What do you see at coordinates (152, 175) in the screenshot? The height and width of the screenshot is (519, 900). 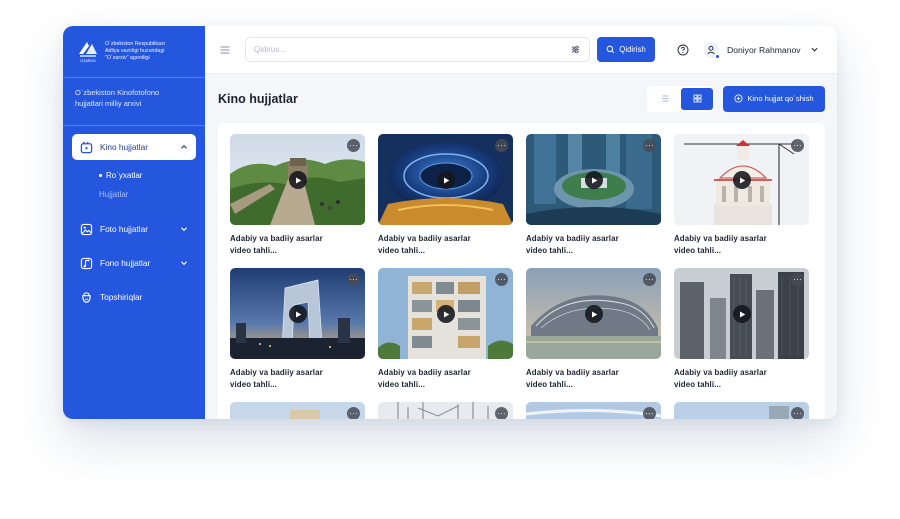 I see `submenu-item-royxatlar: Ro`yxatlar` at bounding box center [152, 175].